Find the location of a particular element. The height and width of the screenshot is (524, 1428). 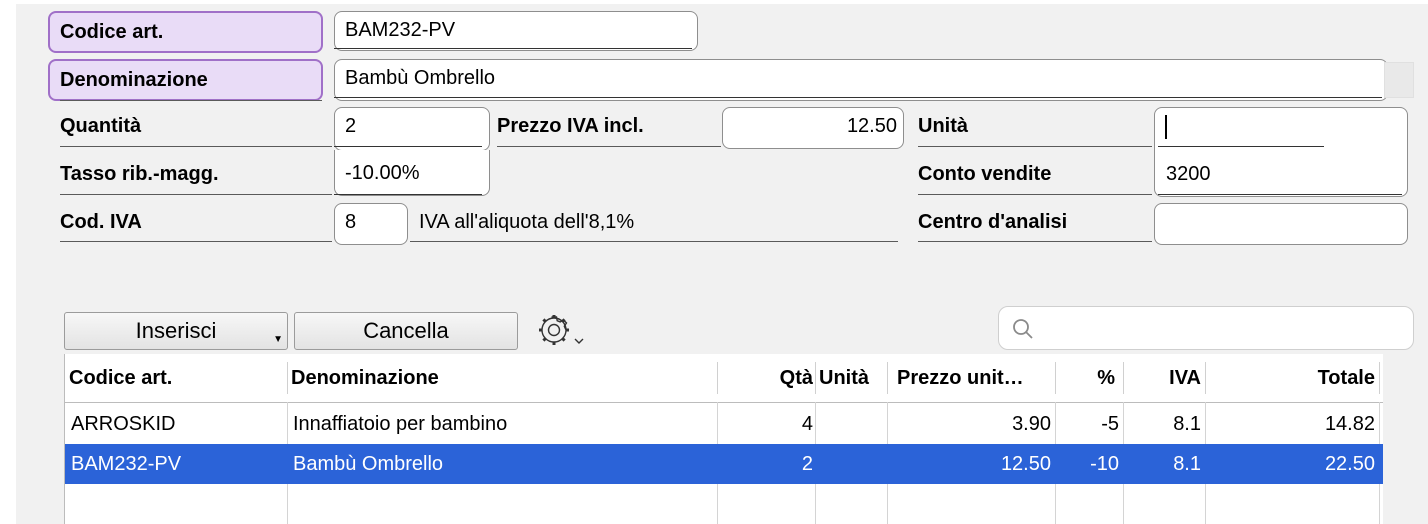

cell-percent: -5 is located at coordinates (1110, 424).